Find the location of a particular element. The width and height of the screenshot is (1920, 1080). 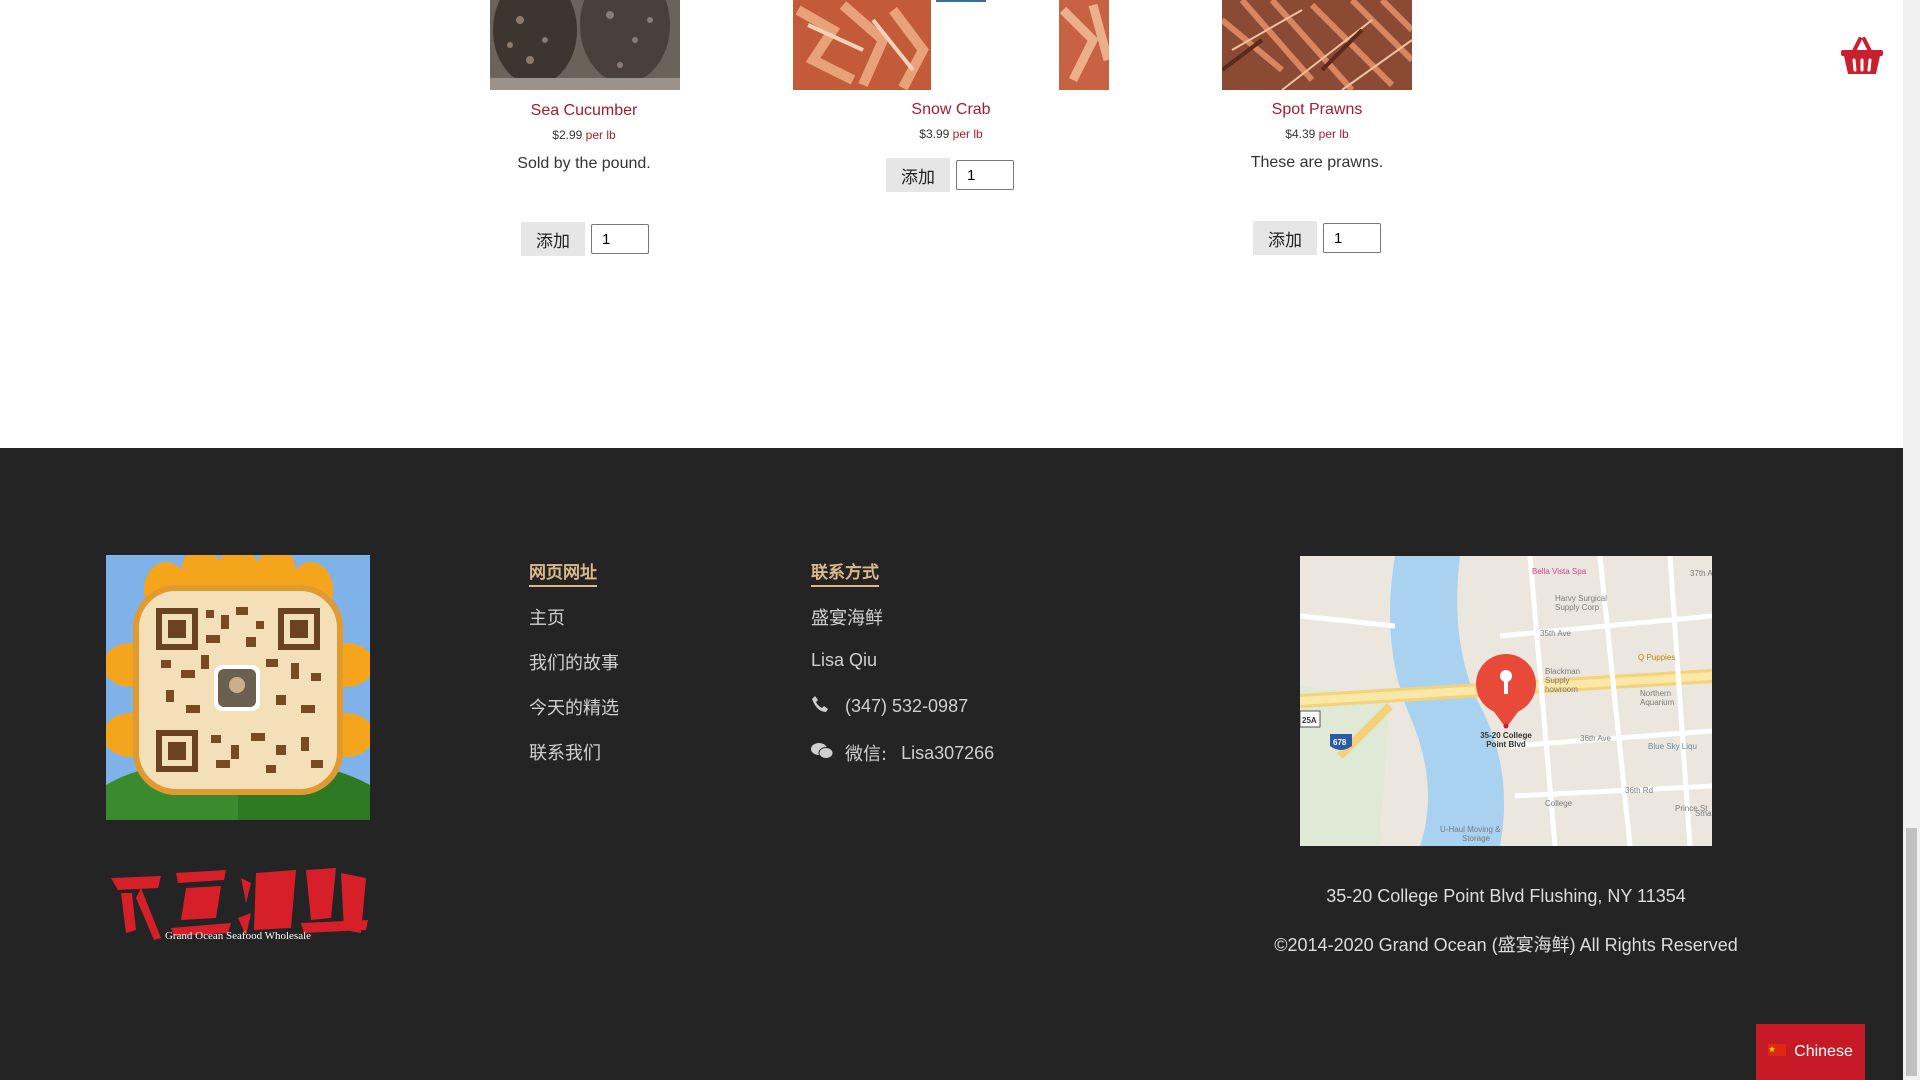

map-place-label: Harvy Surgical is located at coordinates (1581, 598).